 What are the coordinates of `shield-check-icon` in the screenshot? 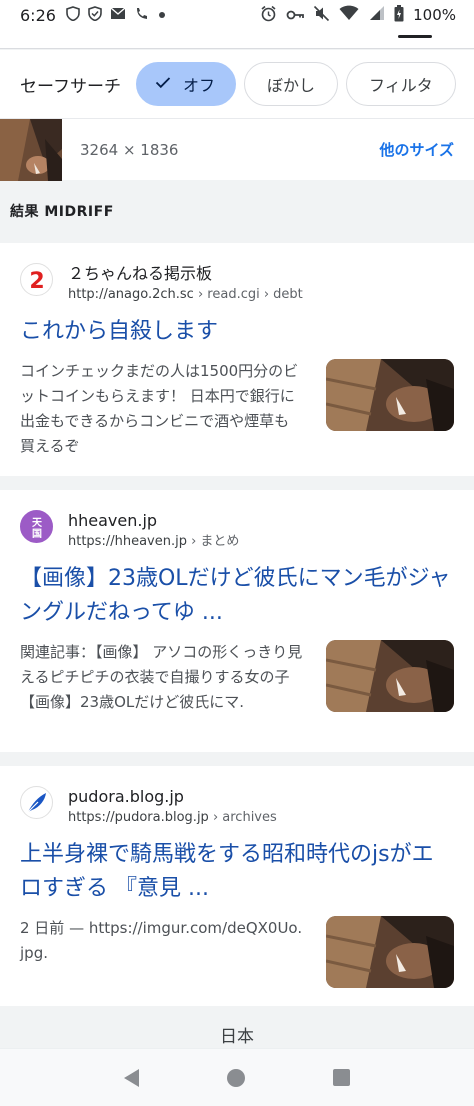 It's located at (95, 15).